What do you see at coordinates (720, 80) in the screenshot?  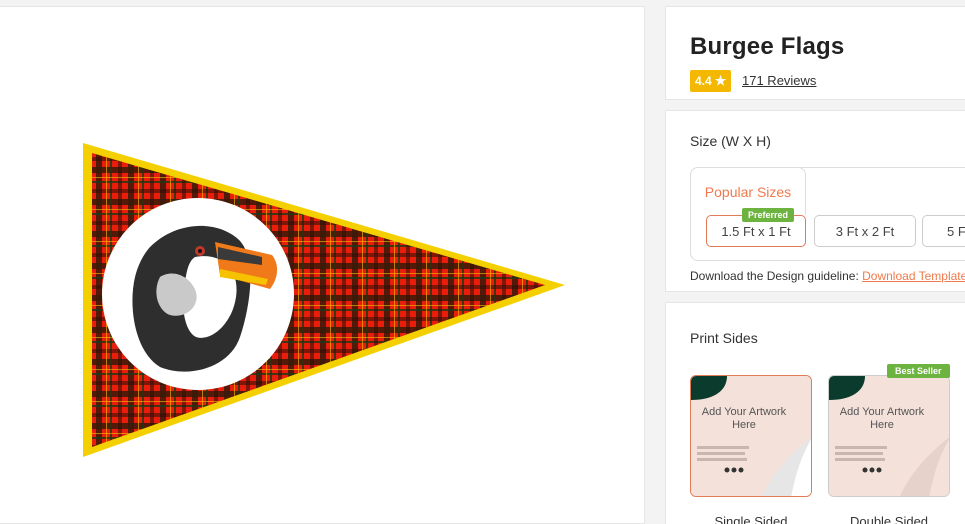 I see `star-icon: ★` at bounding box center [720, 80].